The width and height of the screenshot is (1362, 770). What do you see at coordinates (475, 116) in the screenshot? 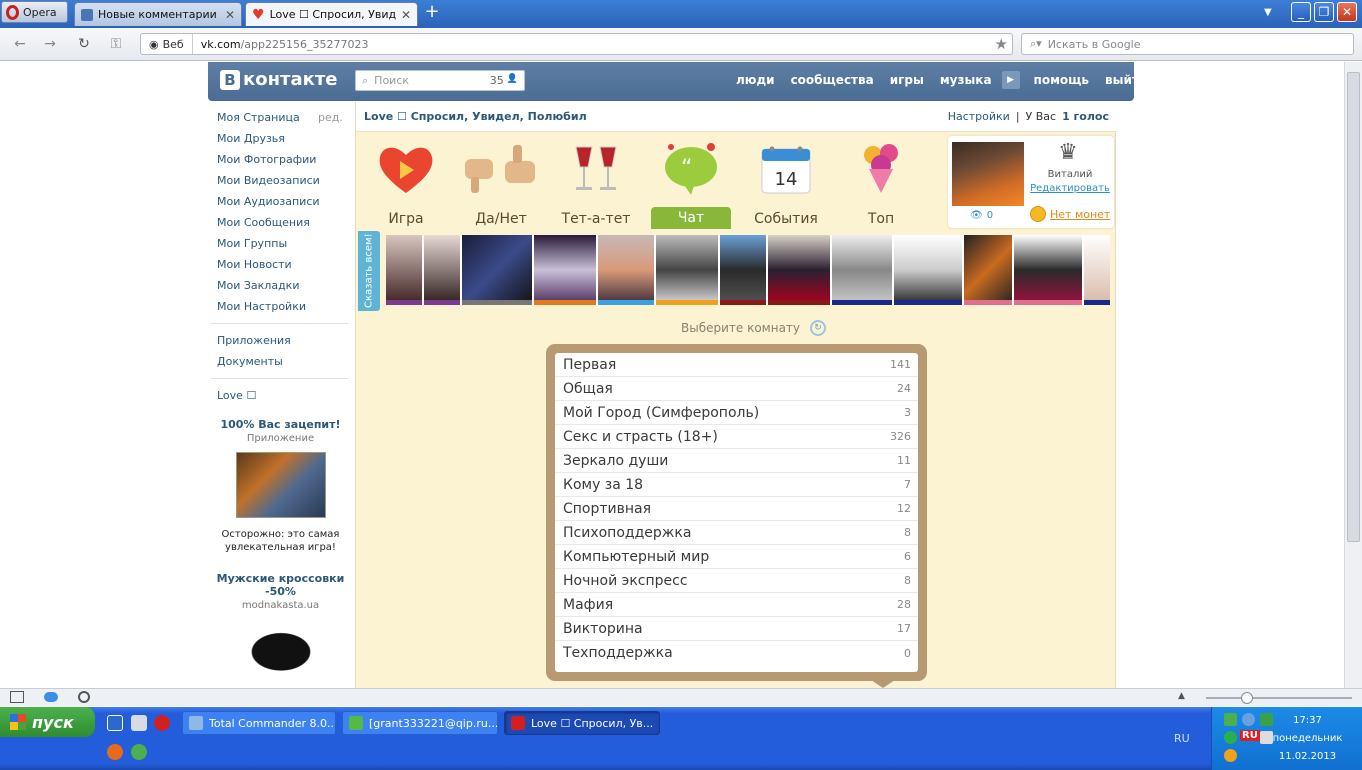
I see `app-title: Love ☐ Спросил, Увидел, Полюбил` at bounding box center [475, 116].